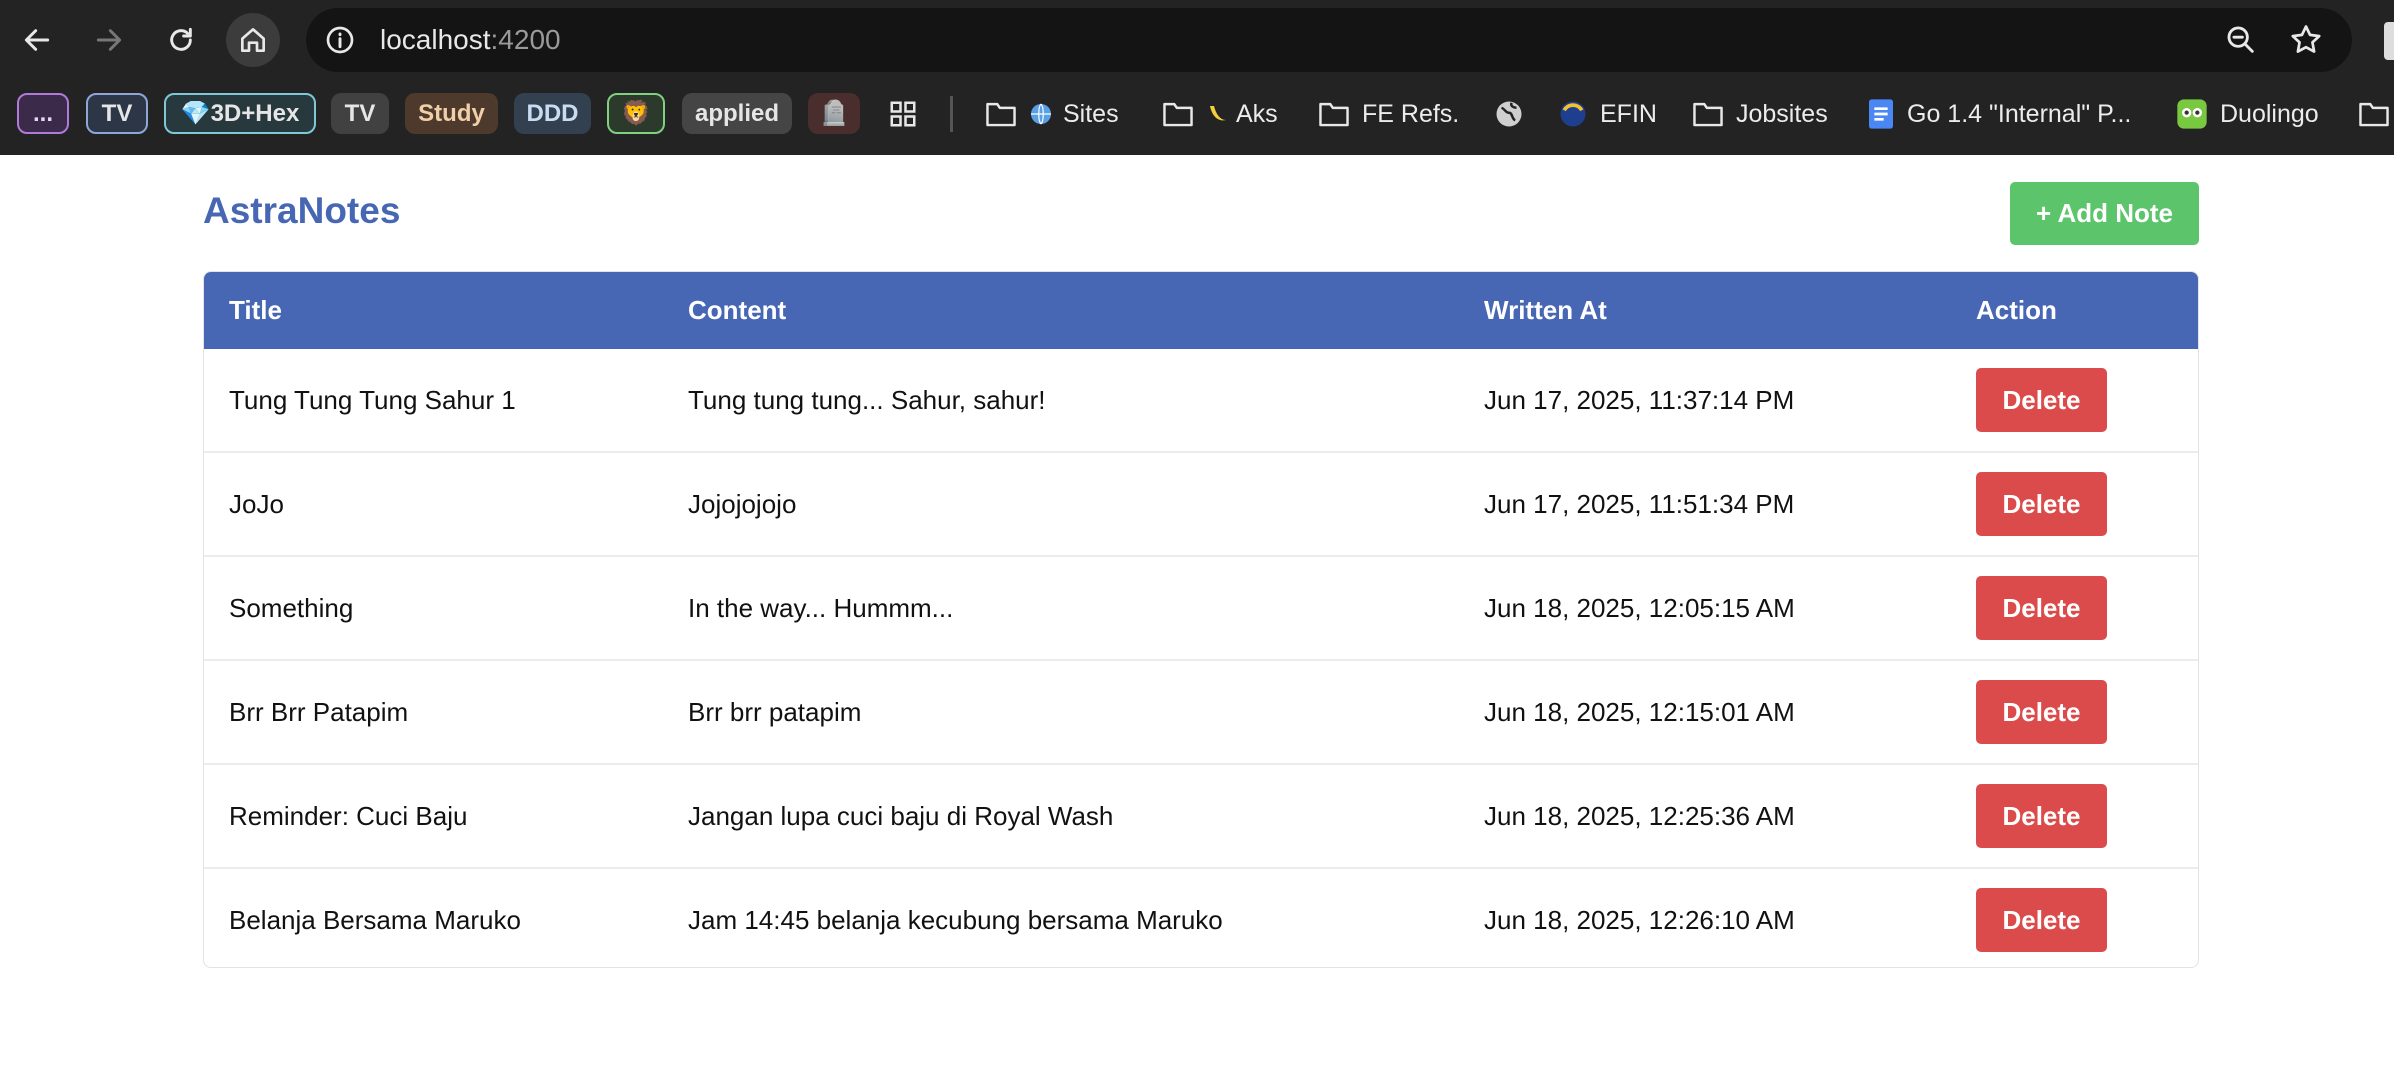 The width and height of the screenshot is (2394, 1070). What do you see at coordinates (1639, 920) in the screenshot?
I see `note-written-at: Jun 18, 2025, 12:26:10 AM` at bounding box center [1639, 920].